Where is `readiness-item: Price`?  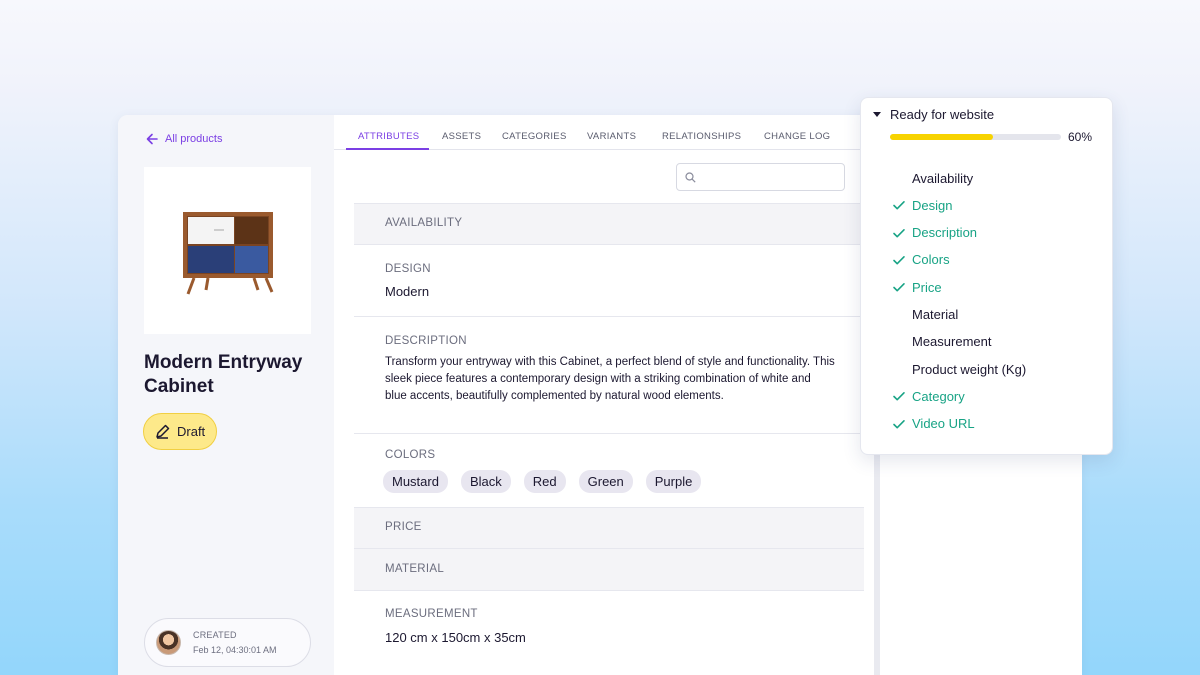 readiness-item: Price is located at coordinates (981, 287).